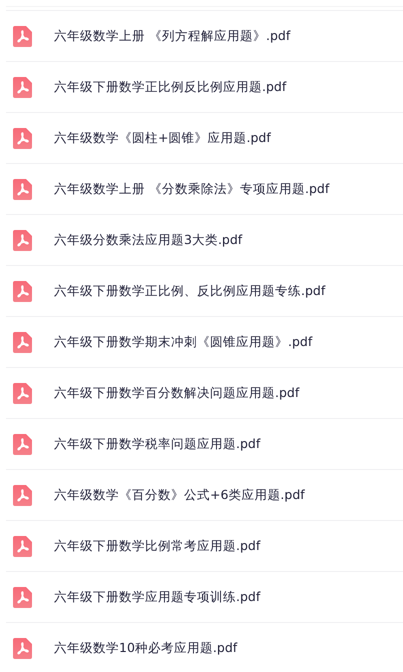 The image size is (403, 672). Describe the element at coordinates (146, 648) in the screenshot. I see `file-name: 六年级数学10种必考应用题.pdf` at that location.